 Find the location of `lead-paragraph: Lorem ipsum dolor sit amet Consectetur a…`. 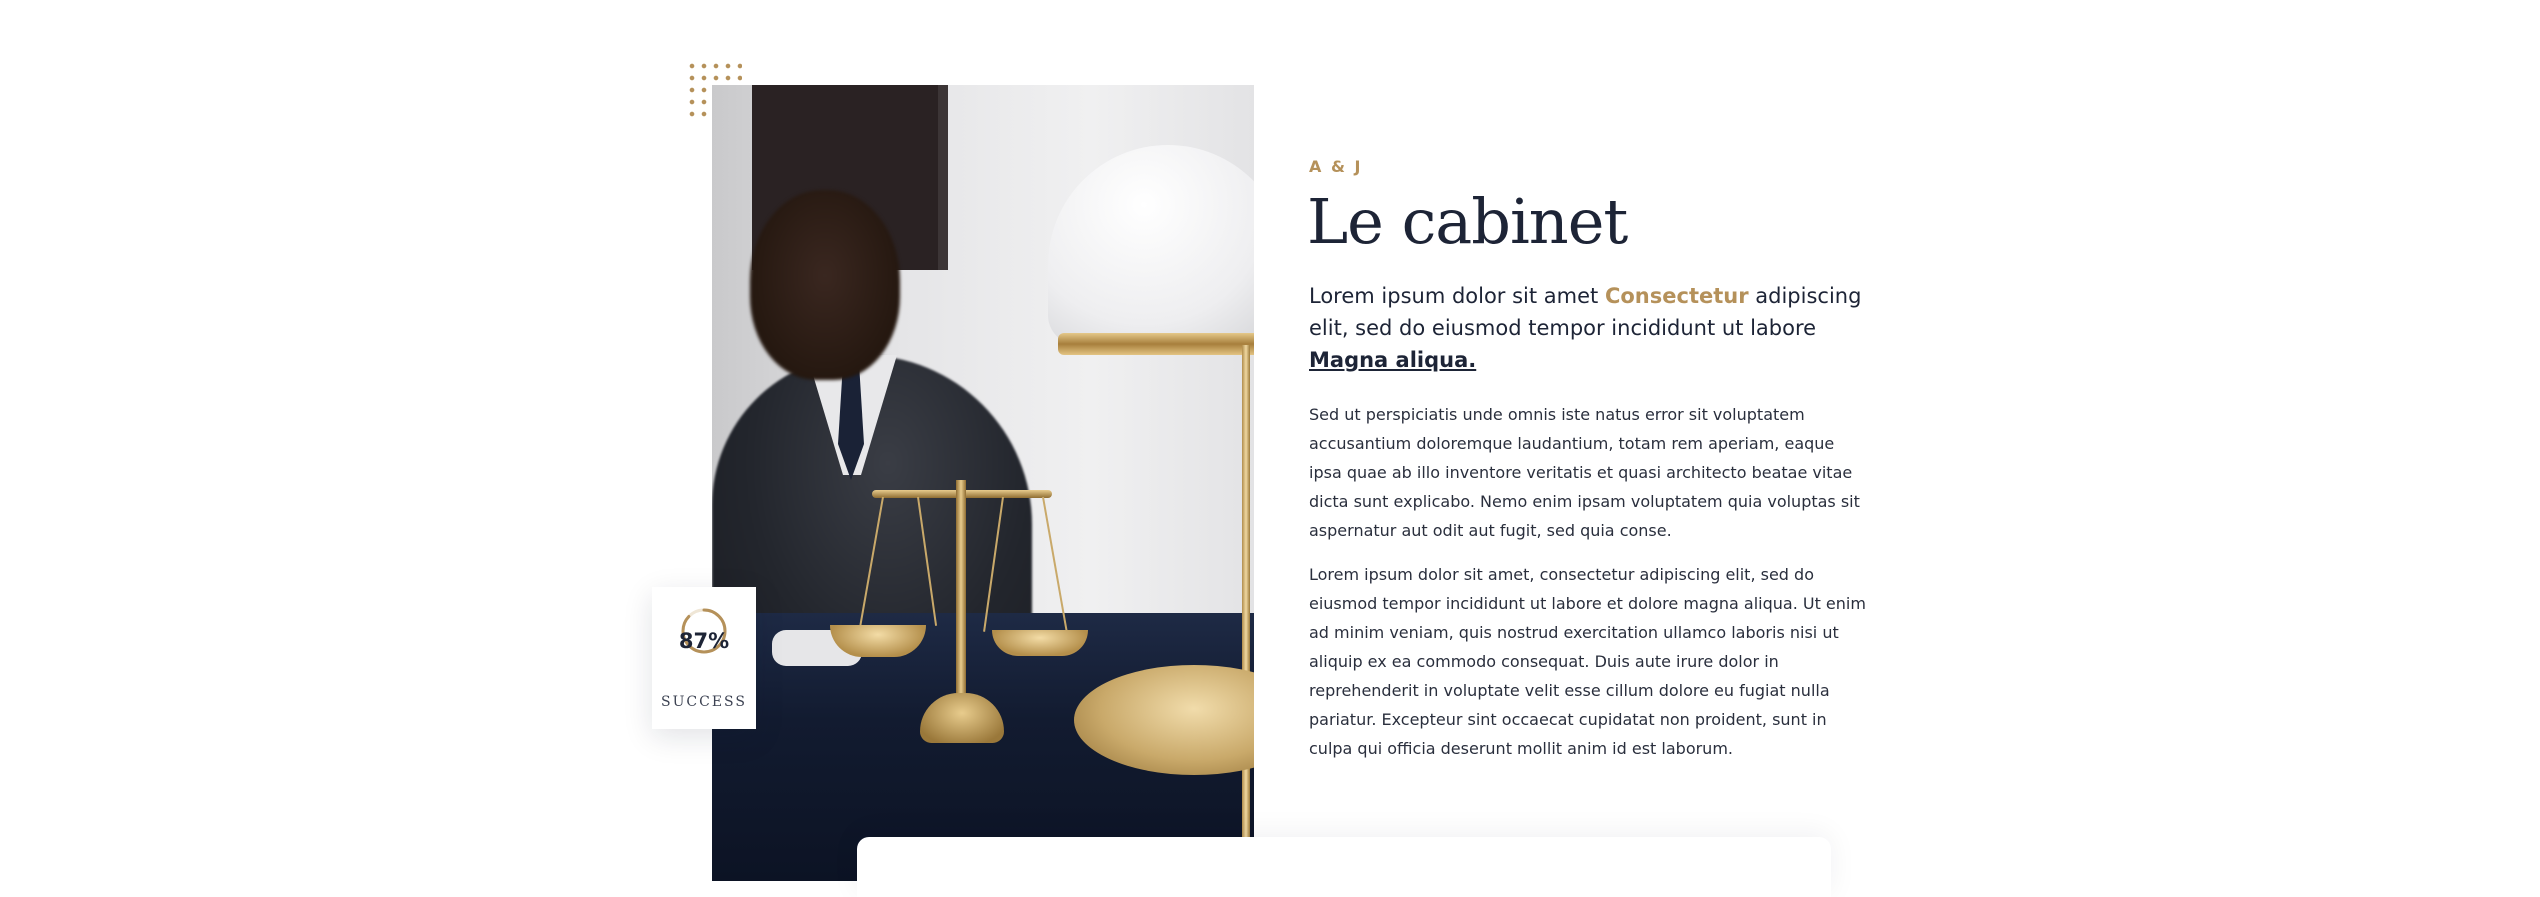

lead-paragraph: Lorem ipsum dolor sit amet Consectetur a… is located at coordinates (1589, 328).